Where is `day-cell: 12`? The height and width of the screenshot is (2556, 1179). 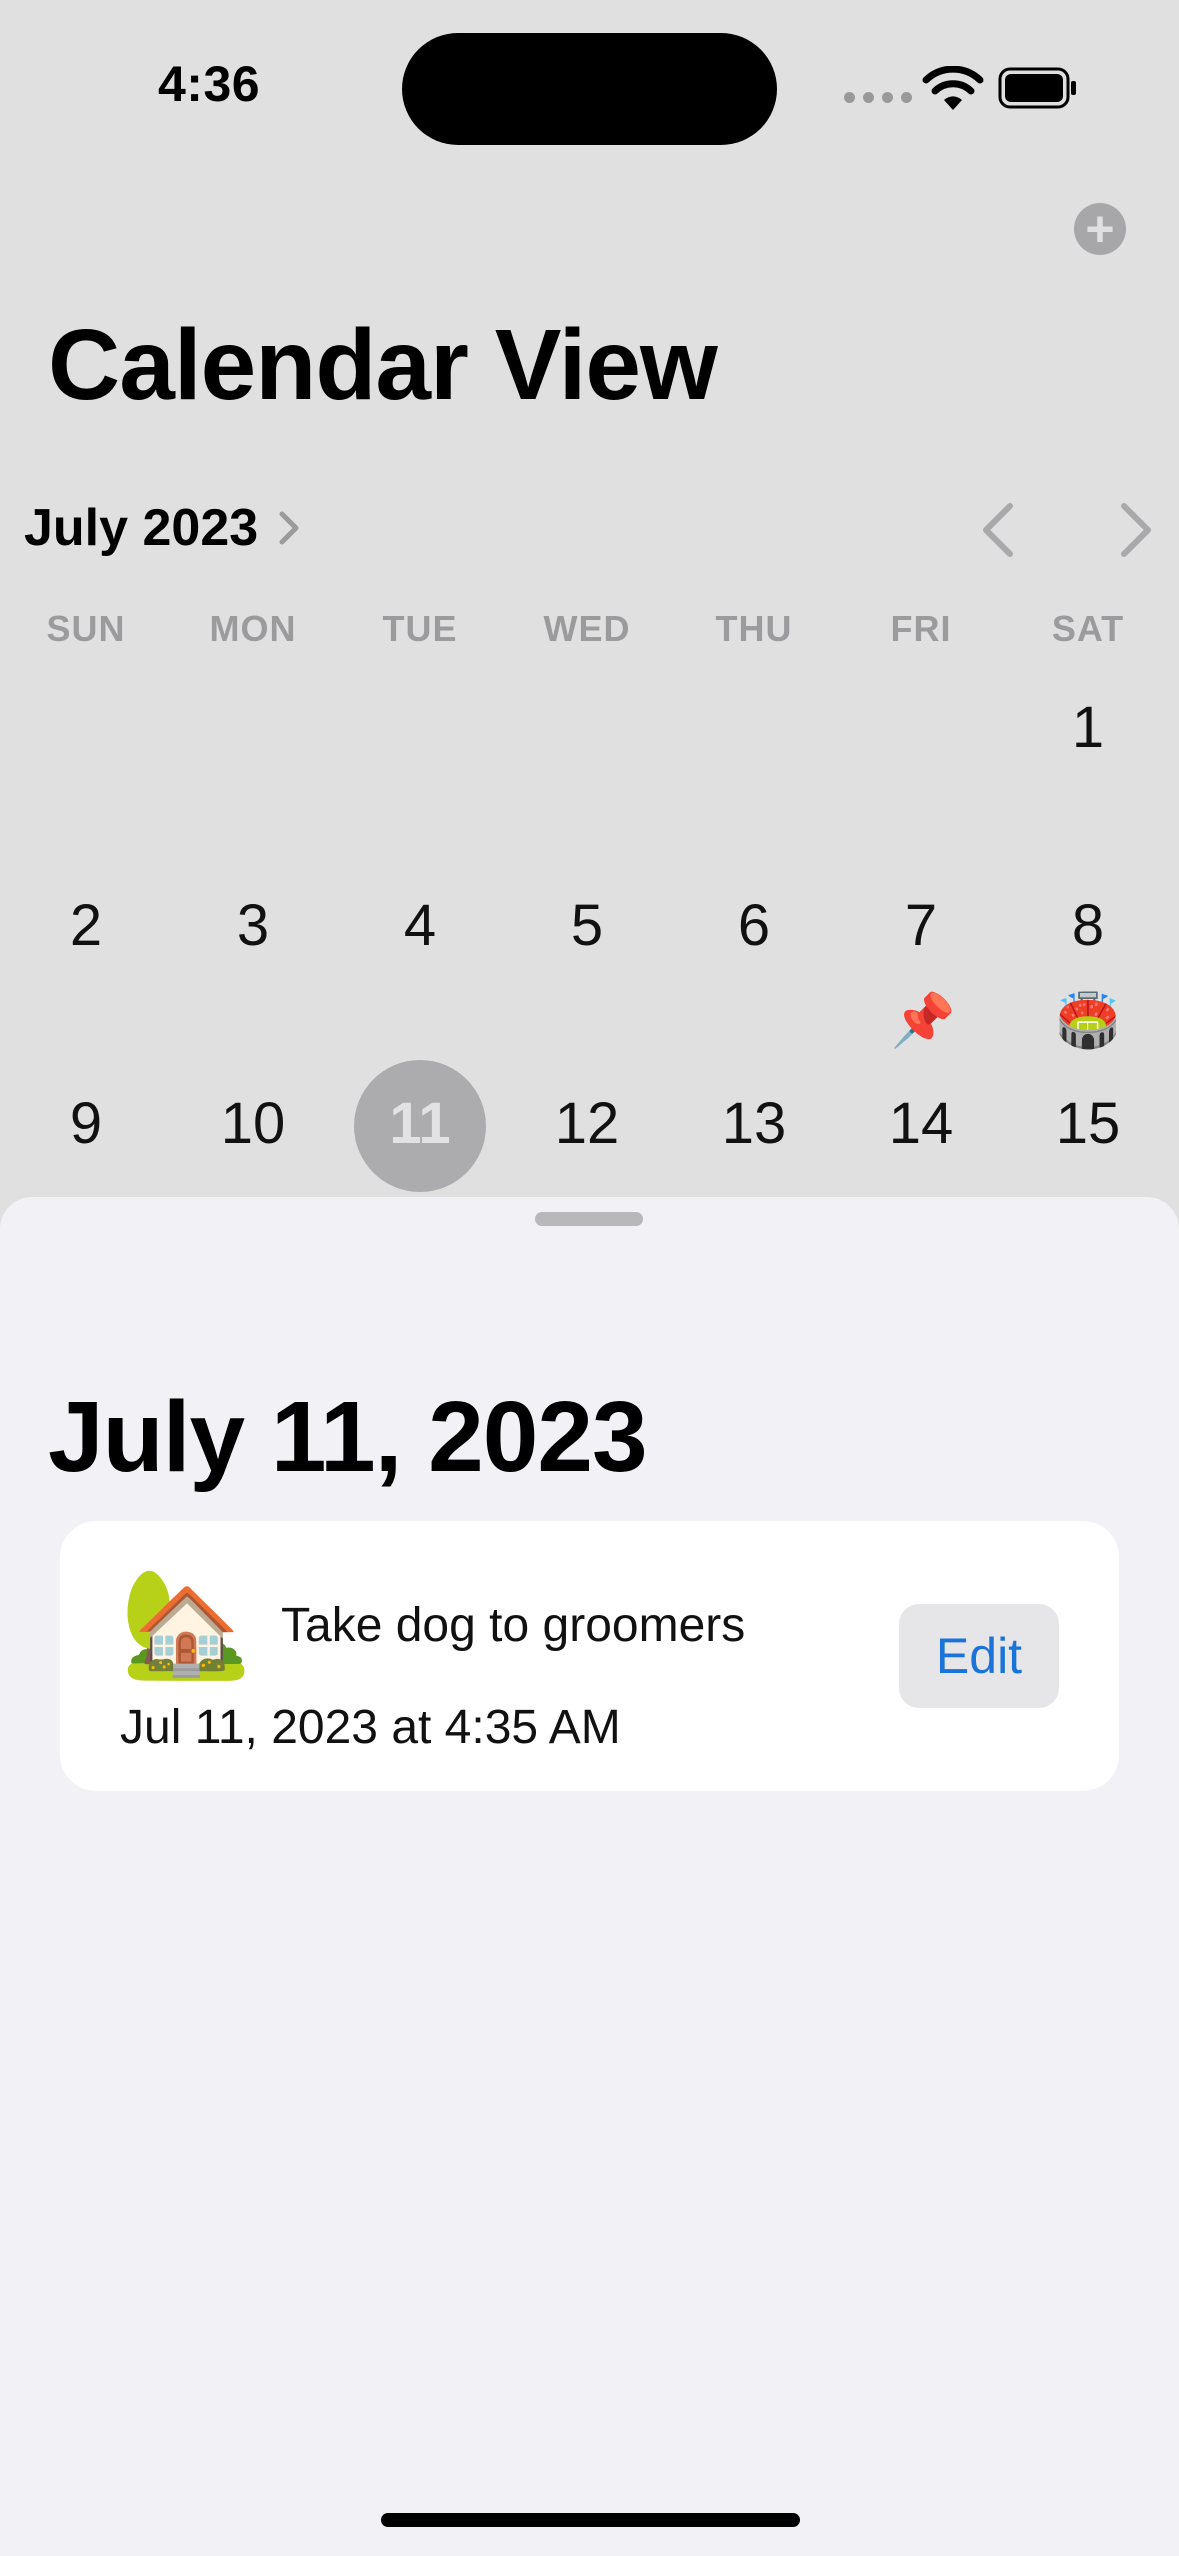 day-cell: 12 is located at coordinates (587, 1123).